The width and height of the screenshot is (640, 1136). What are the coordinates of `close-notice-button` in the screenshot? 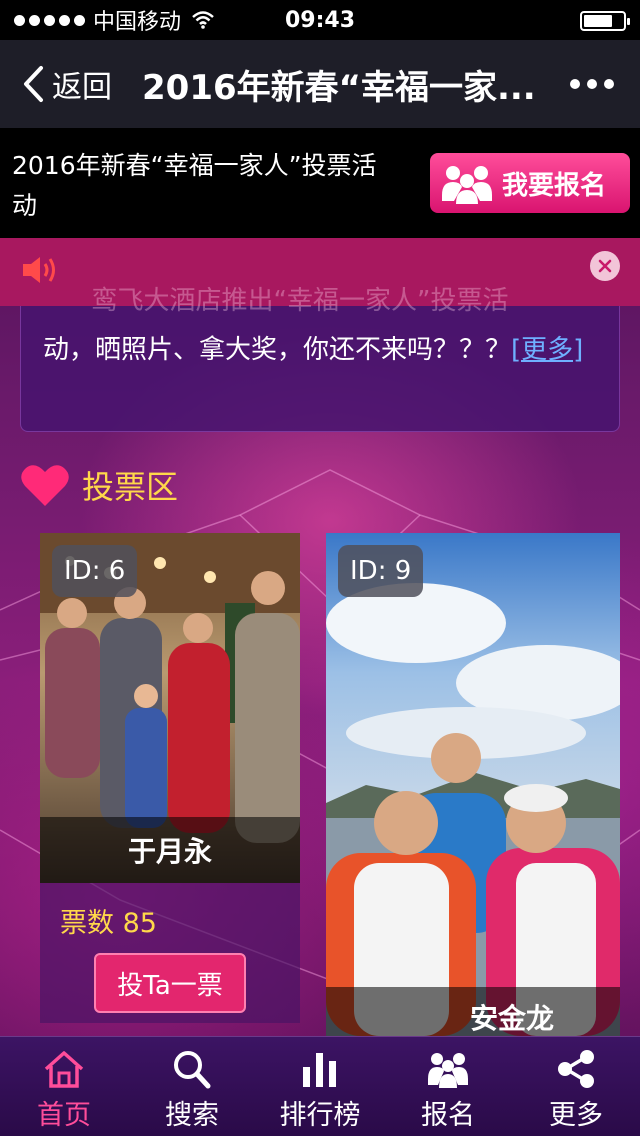 It's located at (605, 266).